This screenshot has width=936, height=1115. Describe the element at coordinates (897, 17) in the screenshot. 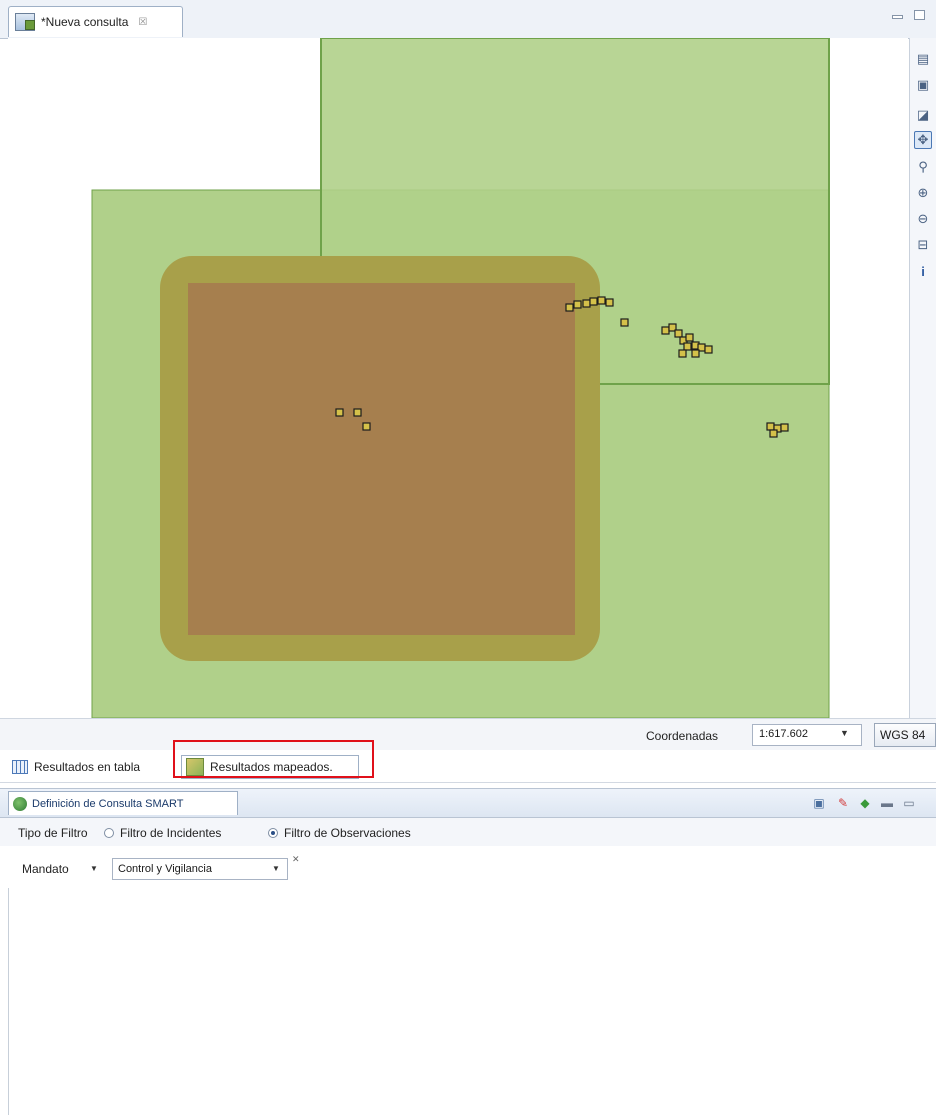

I see `minimize-icon` at that location.